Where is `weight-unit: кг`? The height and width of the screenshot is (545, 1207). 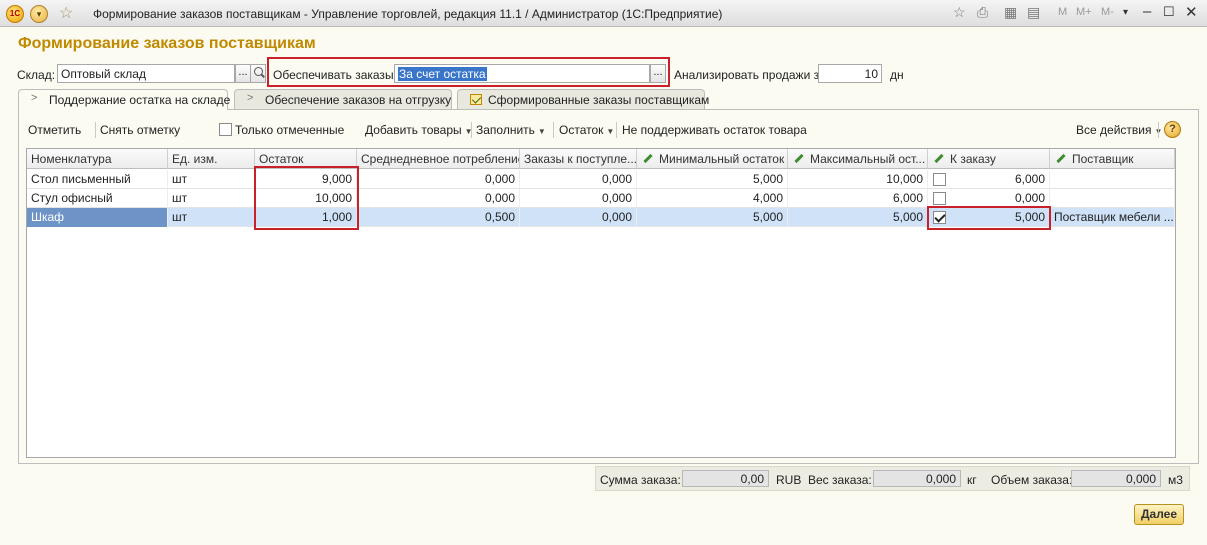
weight-unit: кг is located at coordinates (972, 480).